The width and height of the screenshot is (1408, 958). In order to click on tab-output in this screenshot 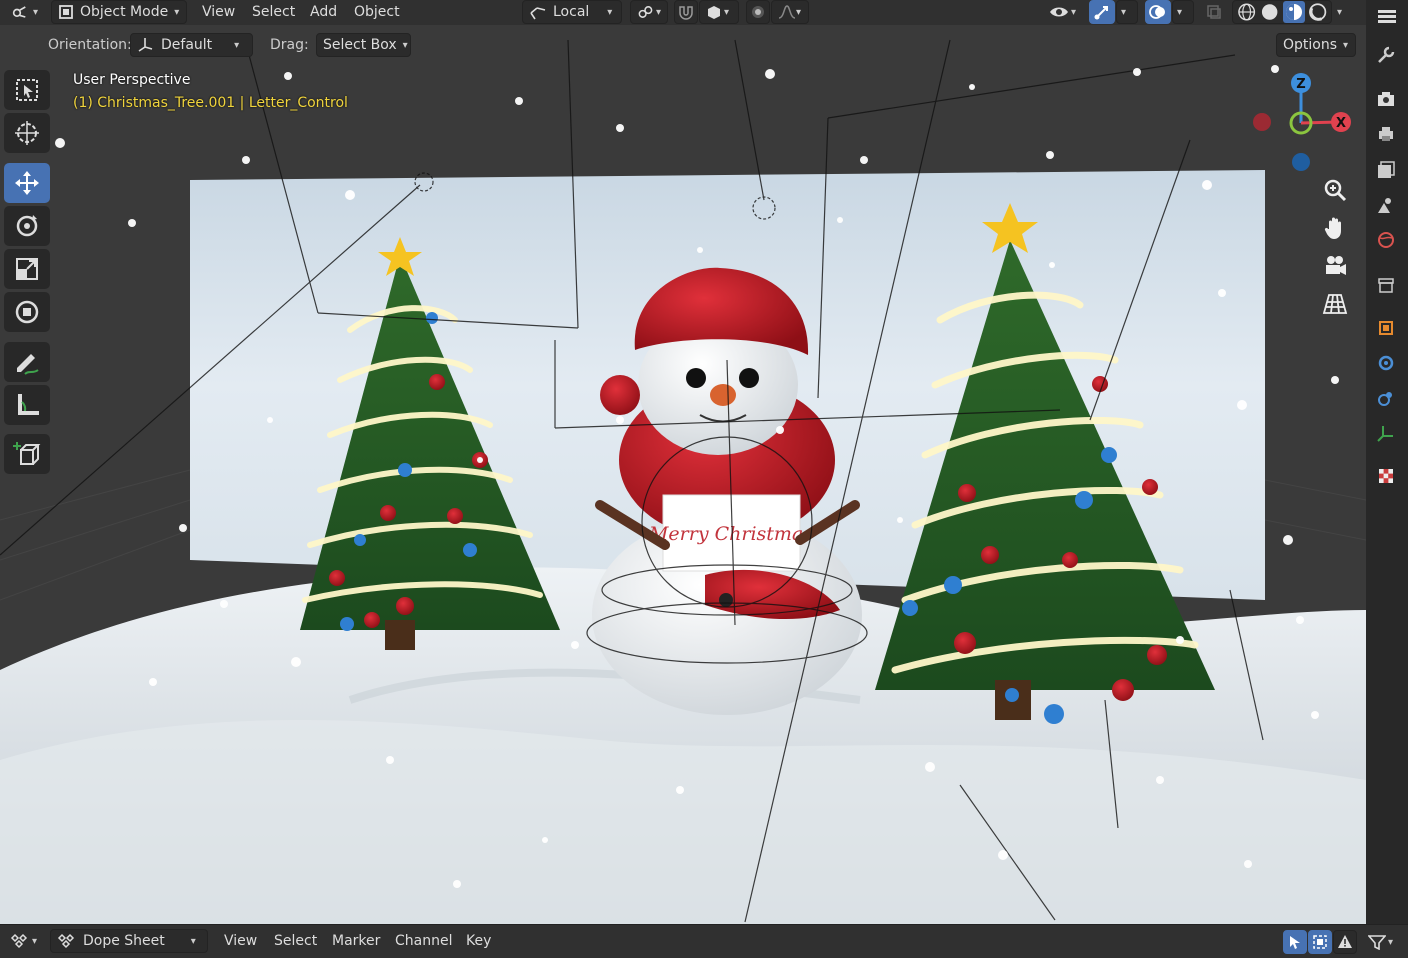, I will do `click(1386, 134)`.